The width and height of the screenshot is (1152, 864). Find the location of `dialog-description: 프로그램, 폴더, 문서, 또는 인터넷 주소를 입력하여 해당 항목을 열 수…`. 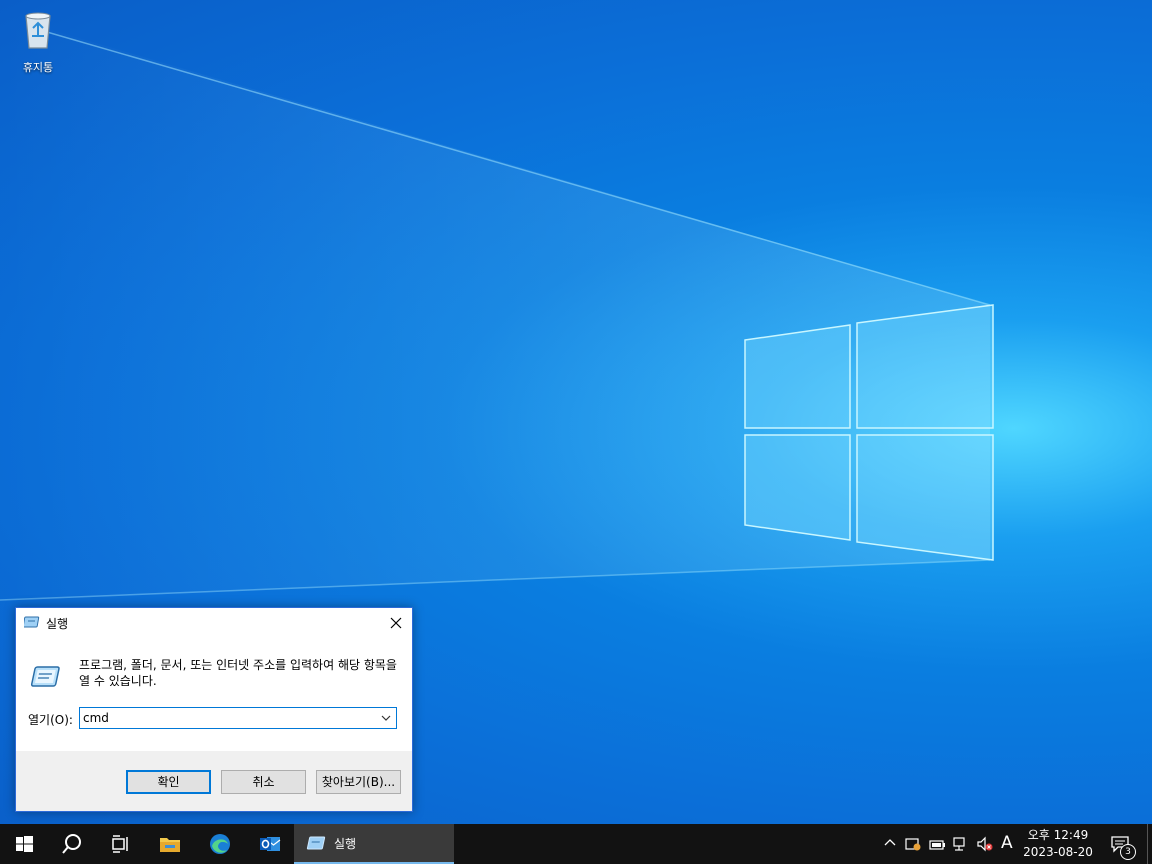

dialog-description: 프로그램, 폴더, 문서, 또는 인터넷 주소를 입력하여 해당 항목을 열 수… is located at coordinates (238, 673).